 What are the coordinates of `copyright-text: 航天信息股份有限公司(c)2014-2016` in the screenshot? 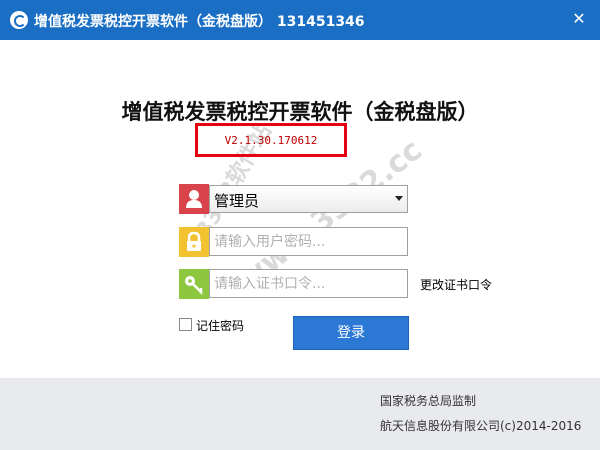 It's located at (481, 426).